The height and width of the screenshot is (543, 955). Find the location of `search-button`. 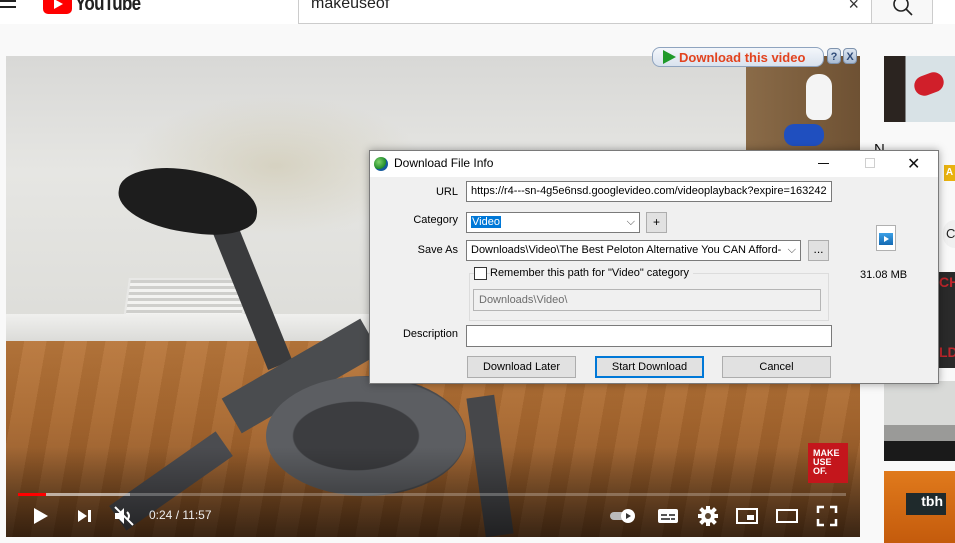

search-button is located at coordinates (902, 12).